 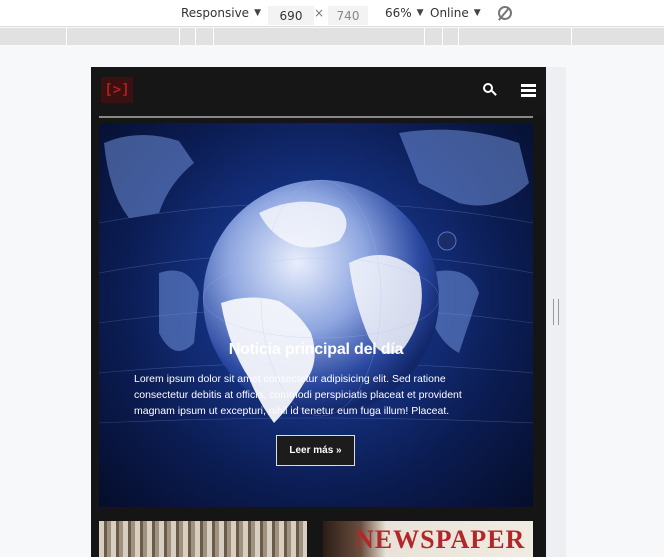 What do you see at coordinates (440, 539) in the screenshot?
I see `thumbnail-text: NEWSPAPER` at bounding box center [440, 539].